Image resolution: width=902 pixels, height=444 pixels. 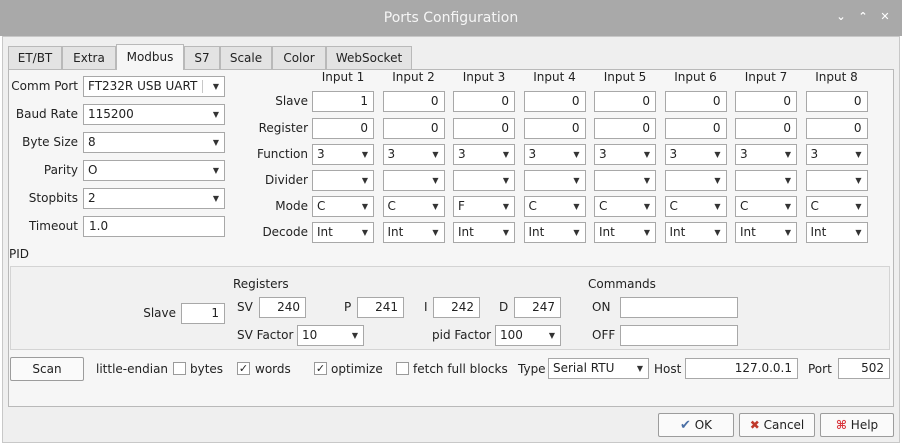 I want to click on maximize-button: ⌃, so click(x=863, y=17).